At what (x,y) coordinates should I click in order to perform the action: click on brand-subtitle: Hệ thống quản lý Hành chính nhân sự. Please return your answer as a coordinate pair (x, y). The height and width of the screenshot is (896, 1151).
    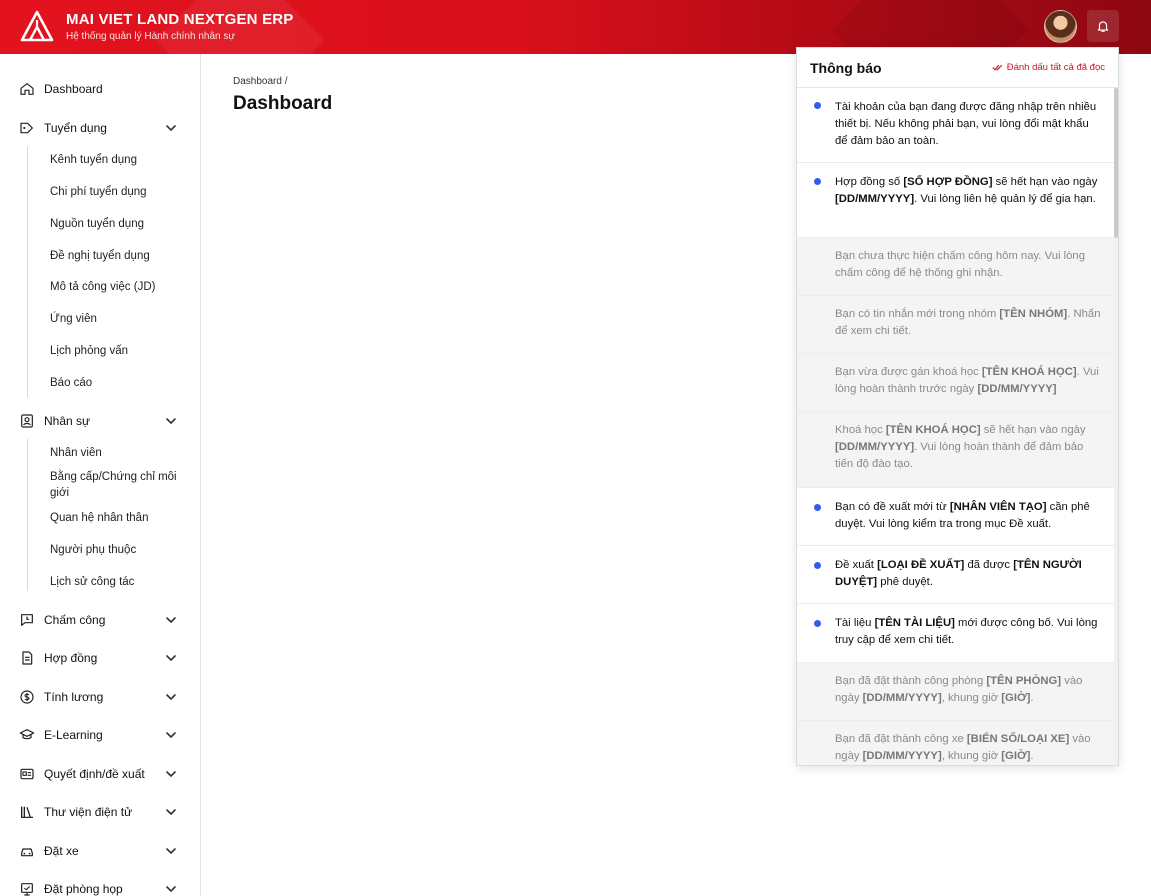
    Looking at the image, I should click on (151, 36).